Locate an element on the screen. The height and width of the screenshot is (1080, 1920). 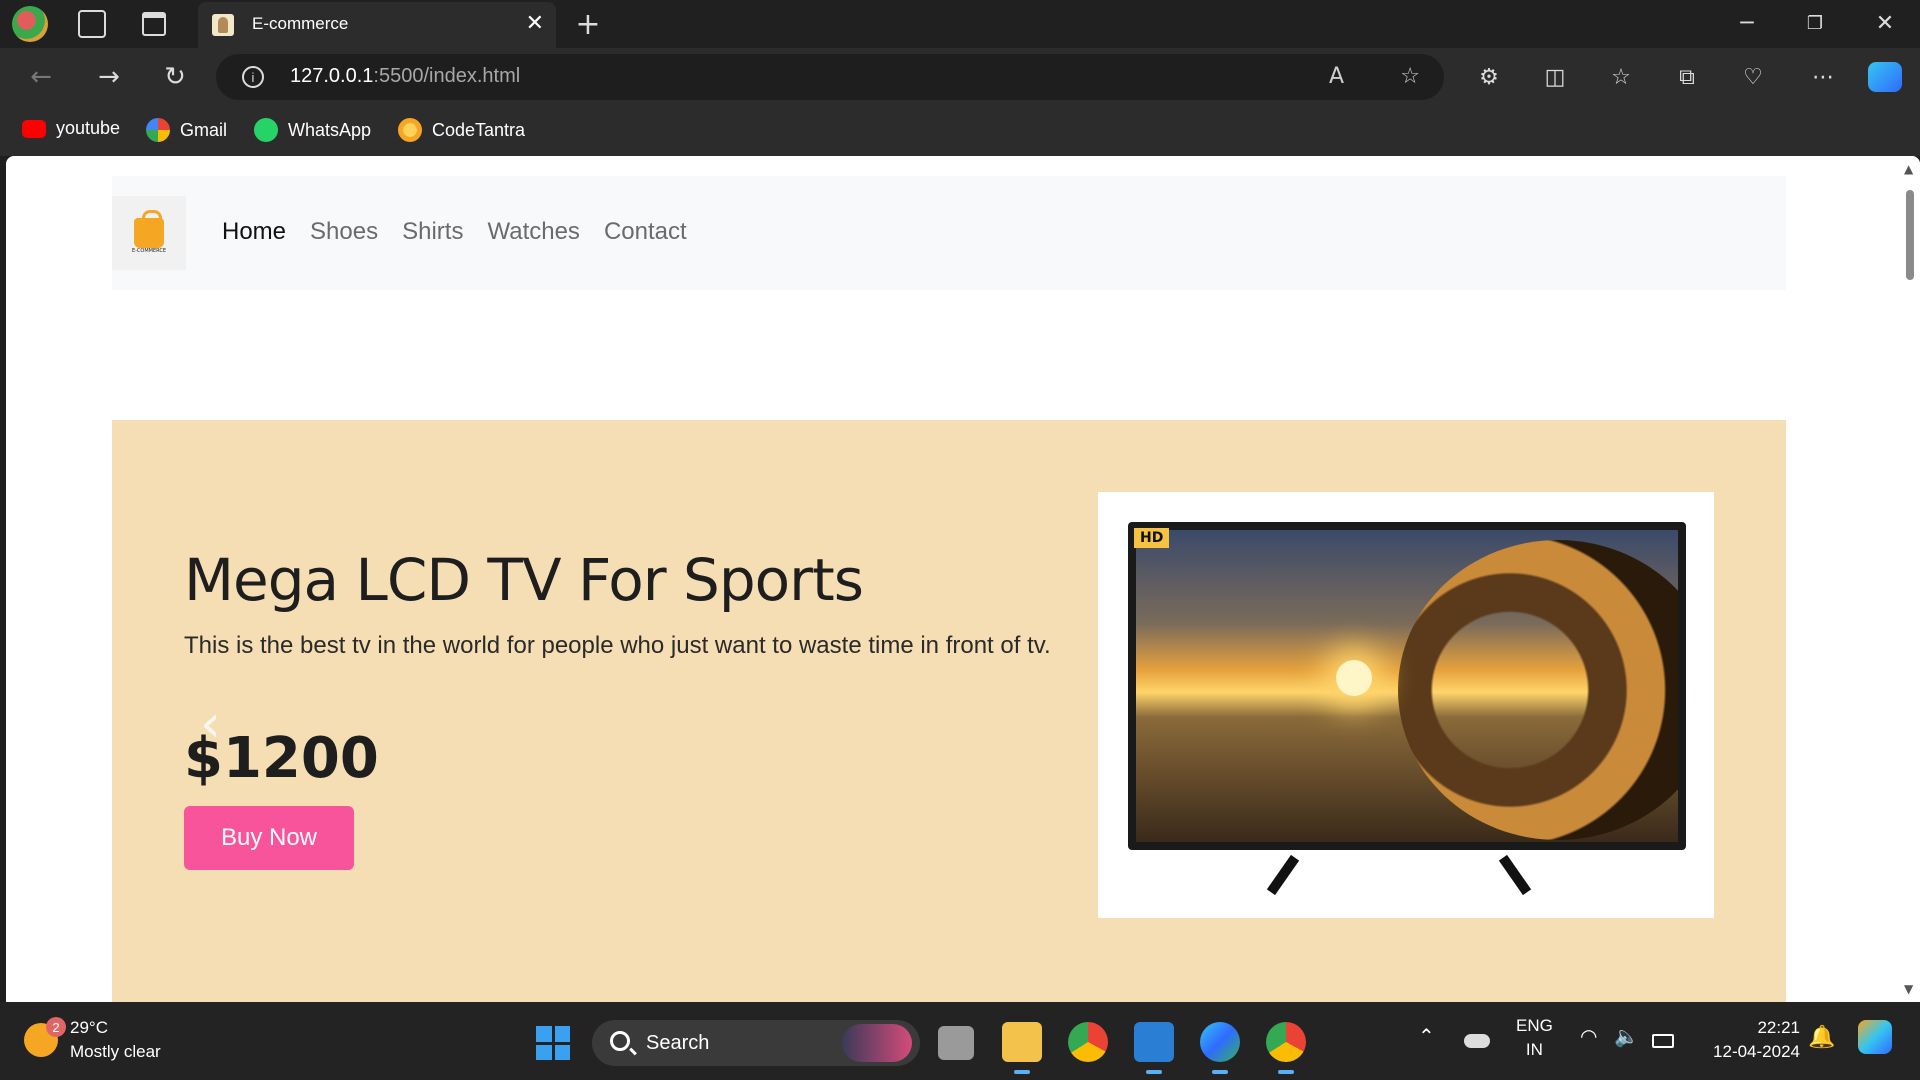
nav-link-home: Home is located at coordinates (254, 232).